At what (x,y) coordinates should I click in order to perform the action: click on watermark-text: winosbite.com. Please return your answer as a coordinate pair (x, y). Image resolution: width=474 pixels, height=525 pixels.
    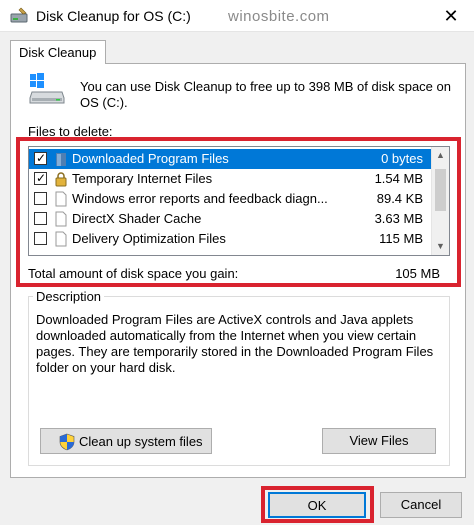
    Looking at the image, I should click on (279, 16).